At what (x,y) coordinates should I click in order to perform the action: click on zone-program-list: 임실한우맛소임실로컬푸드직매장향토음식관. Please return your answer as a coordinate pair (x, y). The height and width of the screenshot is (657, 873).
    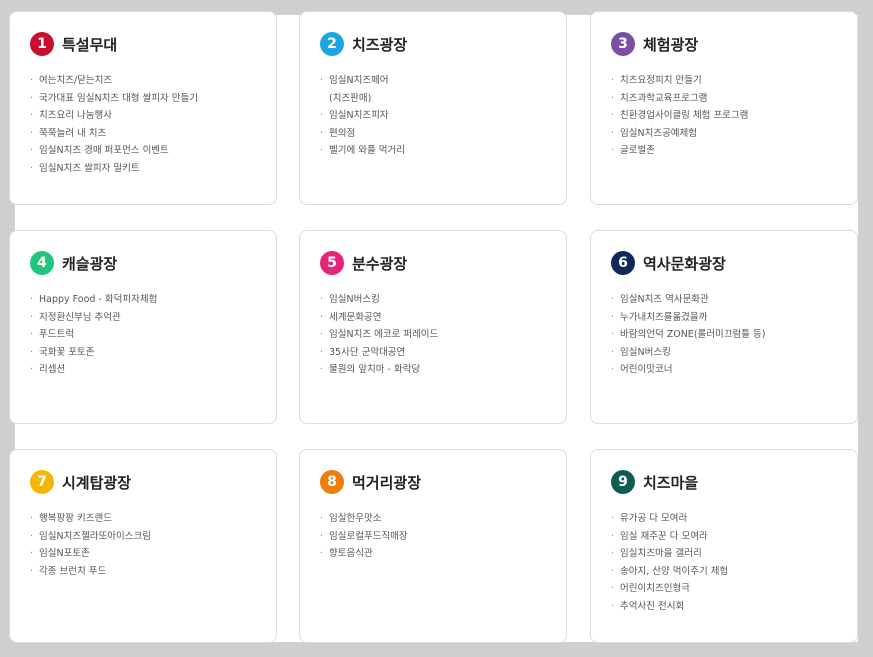
    Looking at the image, I should click on (433, 536).